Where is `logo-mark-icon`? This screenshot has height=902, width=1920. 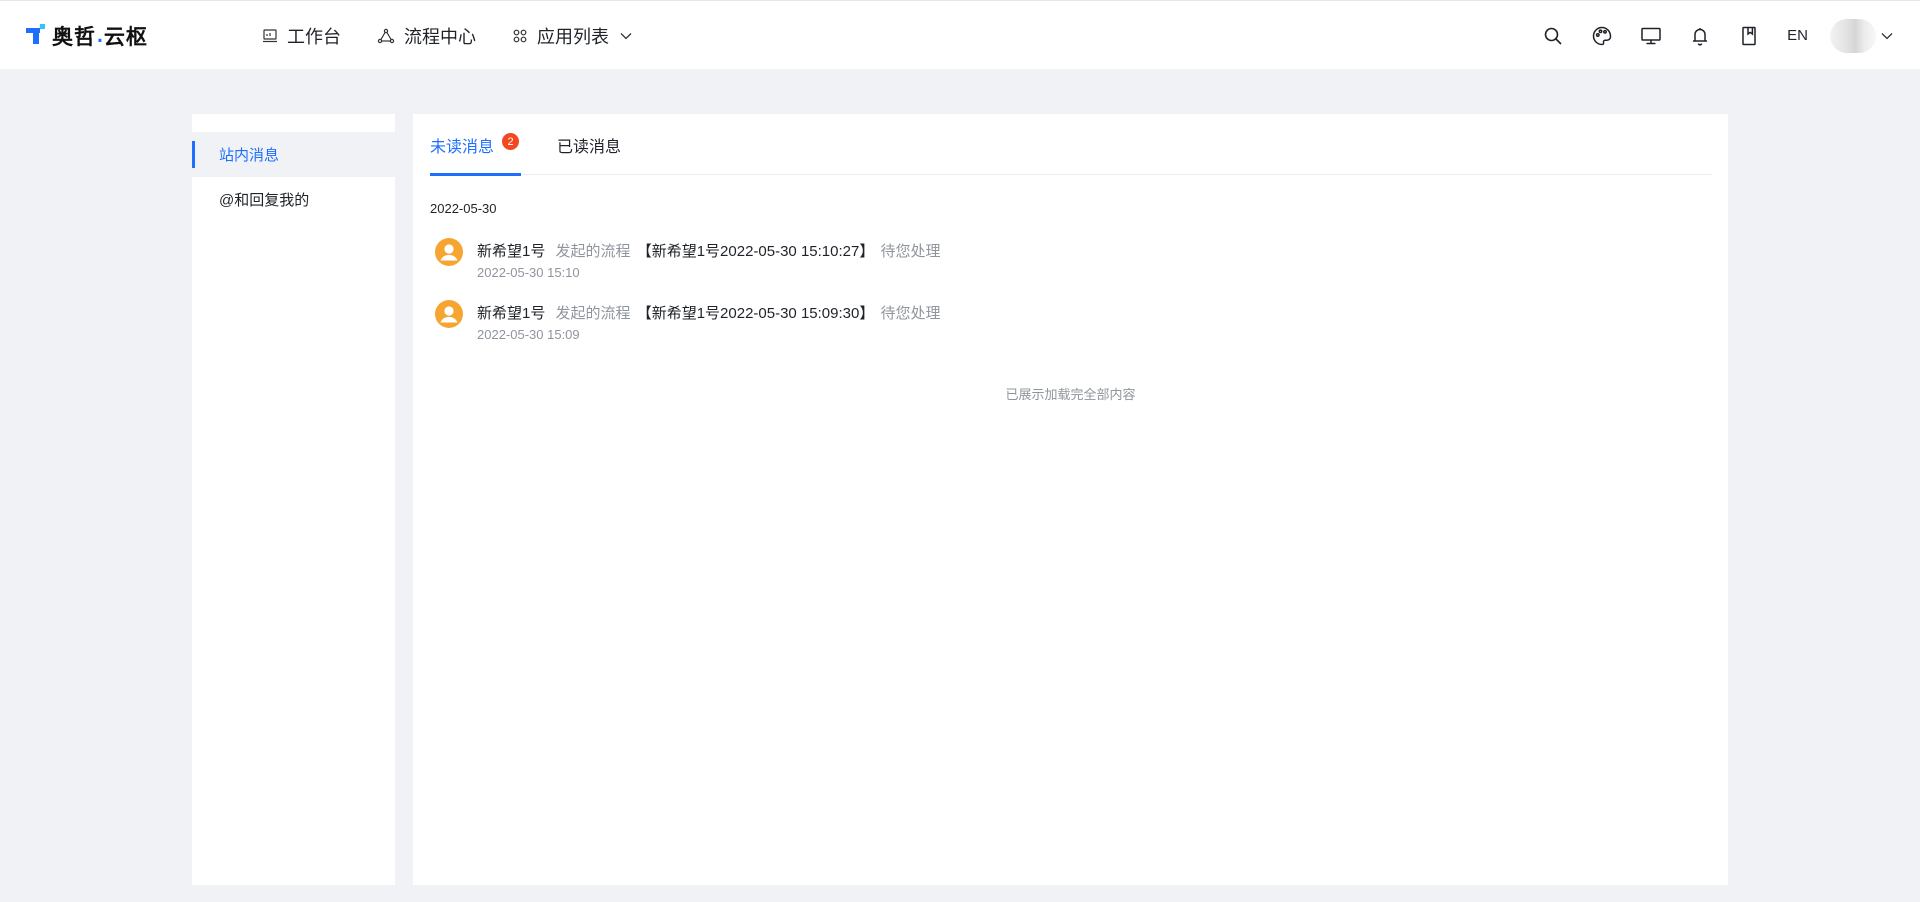 logo-mark-icon is located at coordinates (38, 36).